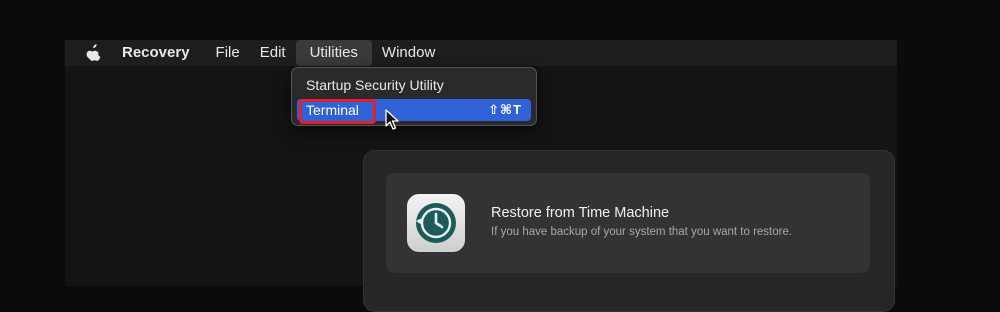 The width and height of the screenshot is (1000, 312). What do you see at coordinates (392, 122) in the screenshot?
I see `mouse-pointer-icon` at bounding box center [392, 122].